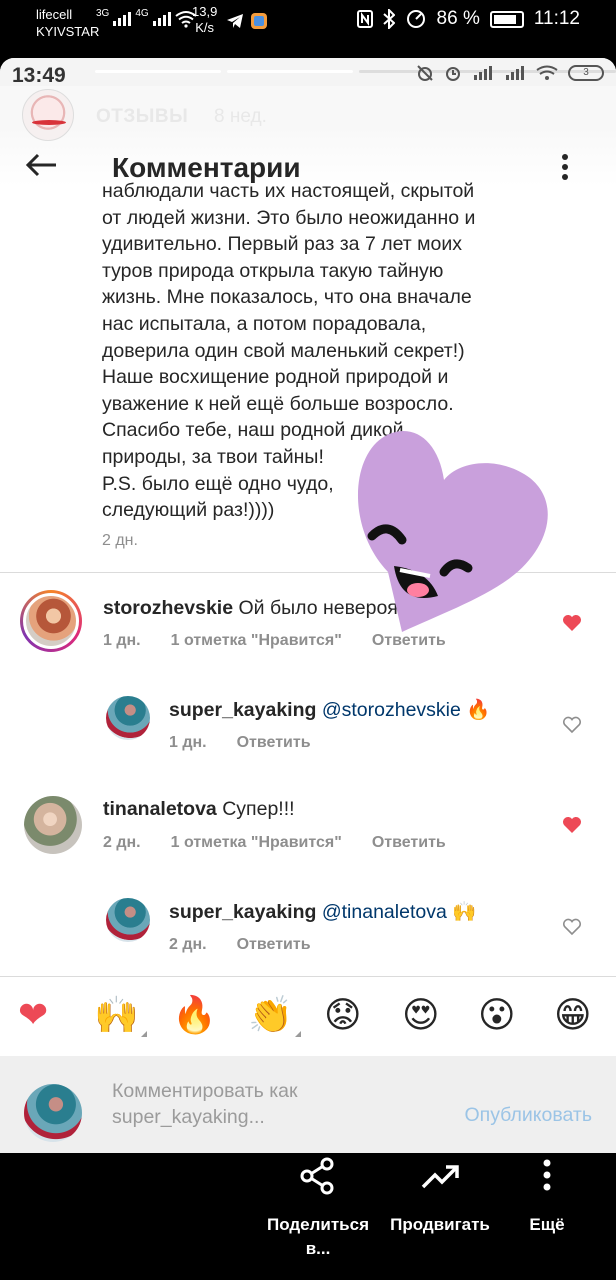 The height and width of the screenshot is (1280, 616). Describe the element at coordinates (33, 1016) in the screenshot. I see `reaction-heart: ❤` at that location.